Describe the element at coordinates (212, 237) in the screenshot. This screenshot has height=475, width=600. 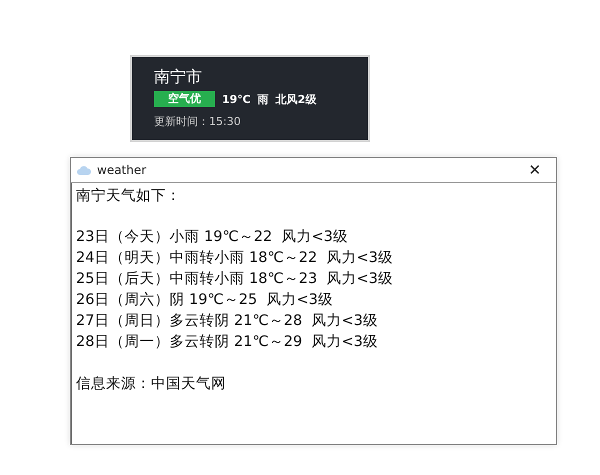
I see `forecast-line: 23日（今天）小雨 19℃～22 风力<3级` at that location.